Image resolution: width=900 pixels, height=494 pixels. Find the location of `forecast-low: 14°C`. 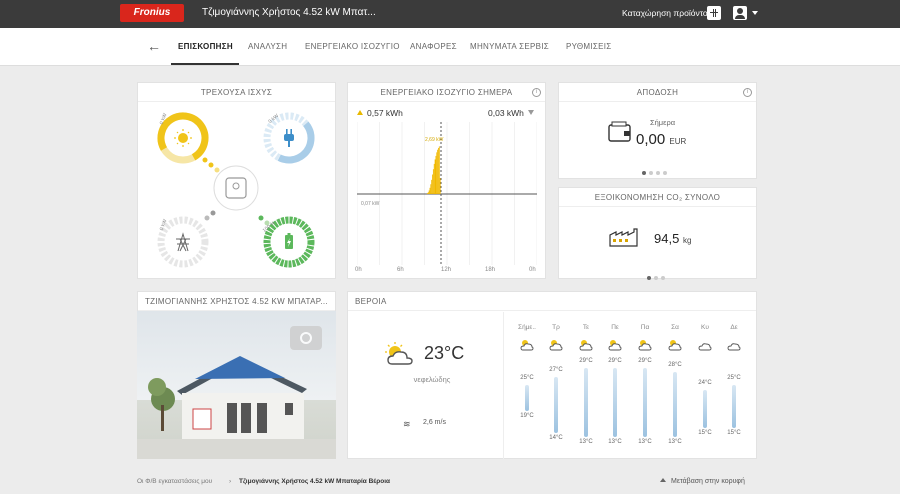

forecast-low: 14°C is located at coordinates (556, 437).